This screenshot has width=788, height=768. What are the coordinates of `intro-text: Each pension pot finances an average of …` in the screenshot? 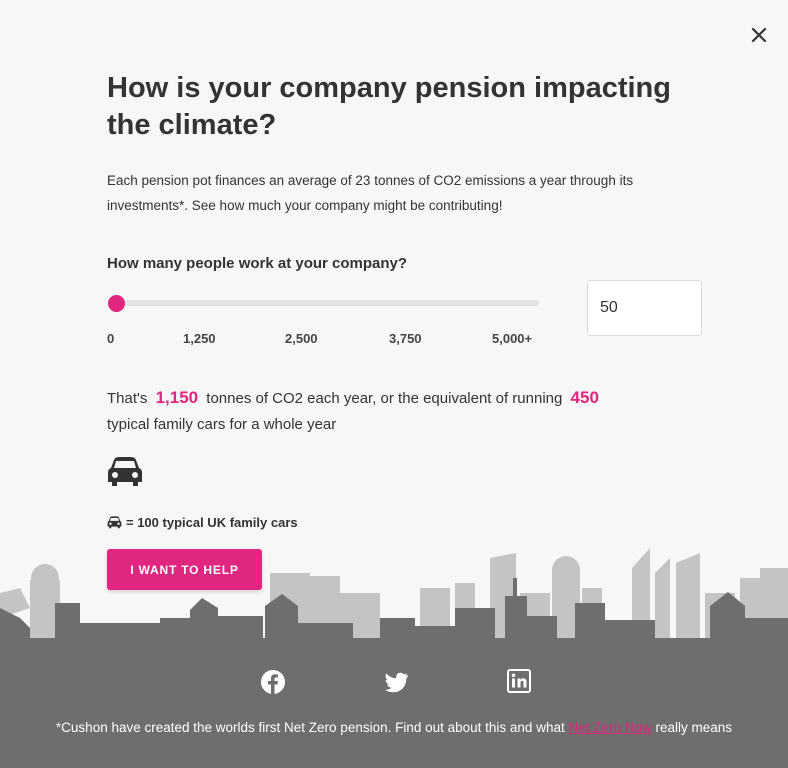 It's located at (370, 193).